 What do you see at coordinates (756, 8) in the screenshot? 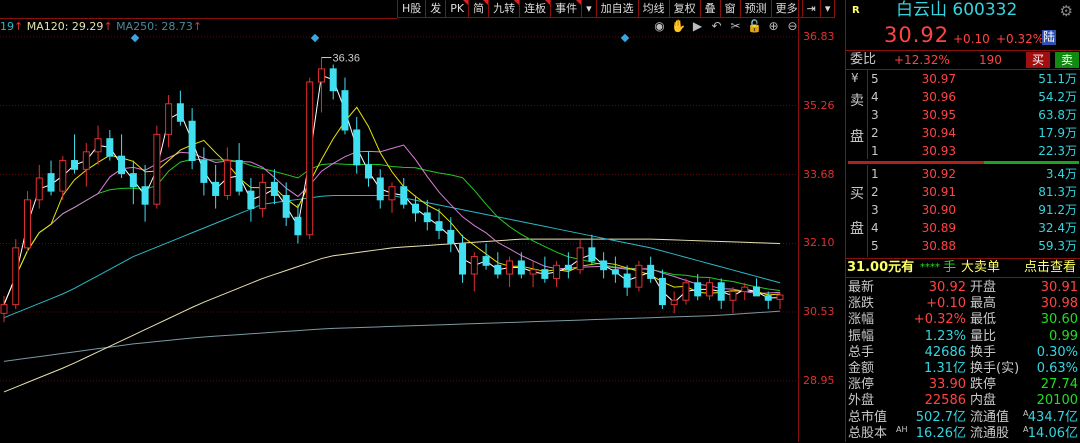
I see `toolbar-button: 预测` at bounding box center [756, 8].